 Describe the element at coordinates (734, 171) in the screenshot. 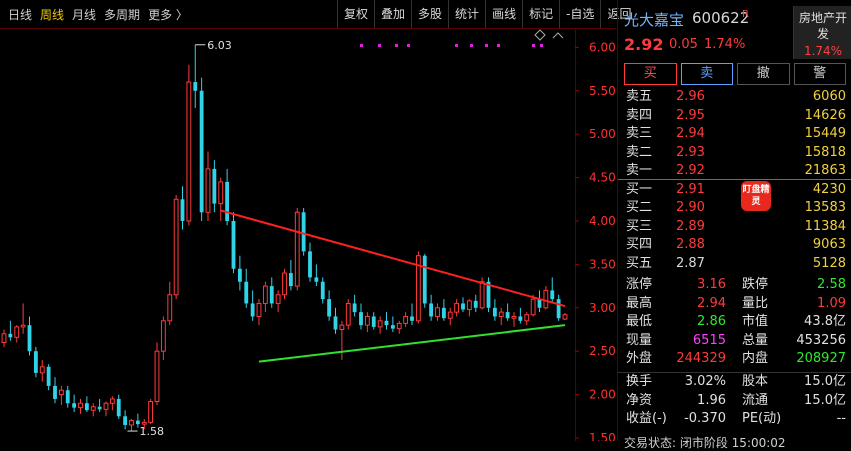

I see `ask-row: 卖一 2.92 21863` at that location.